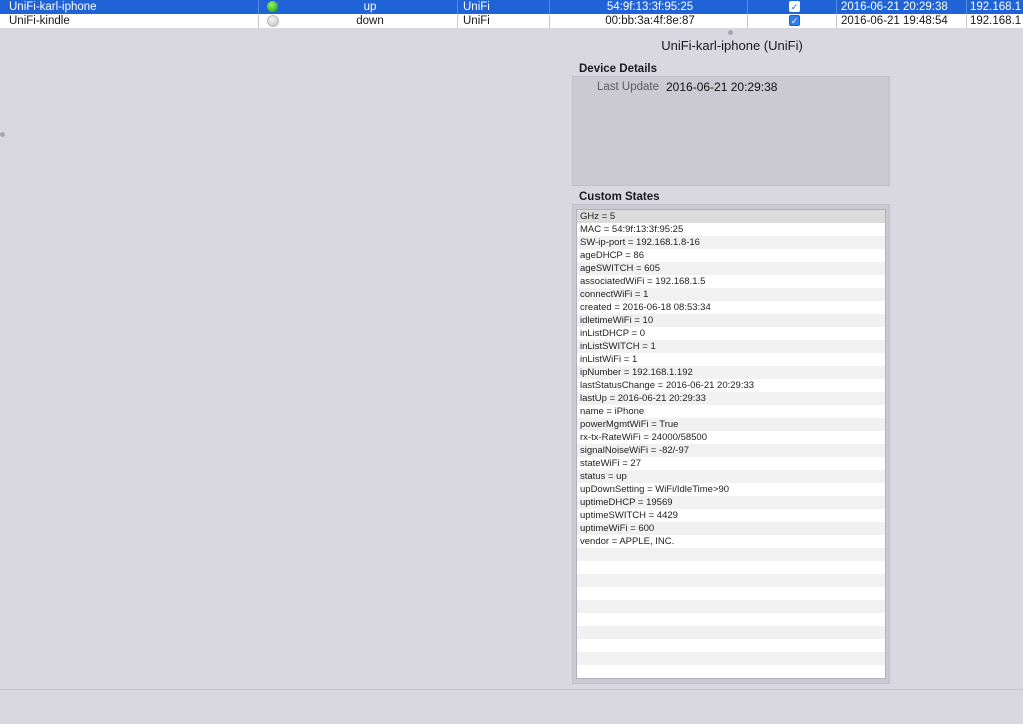  Describe the element at coordinates (731, 359) in the screenshot. I see `custom-state-row: inListWiFi = 1` at that location.